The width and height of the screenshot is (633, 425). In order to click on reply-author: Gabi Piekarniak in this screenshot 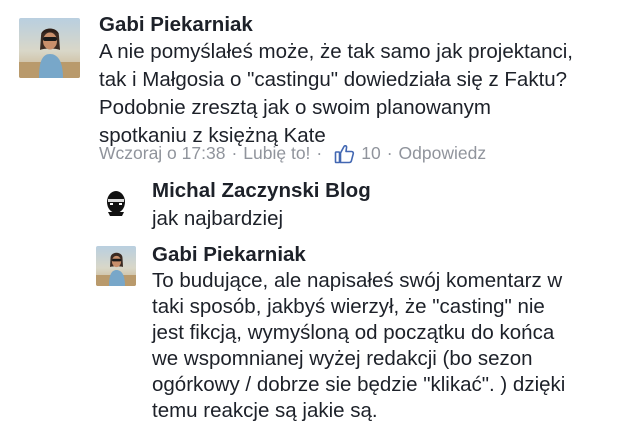, I will do `click(229, 255)`.